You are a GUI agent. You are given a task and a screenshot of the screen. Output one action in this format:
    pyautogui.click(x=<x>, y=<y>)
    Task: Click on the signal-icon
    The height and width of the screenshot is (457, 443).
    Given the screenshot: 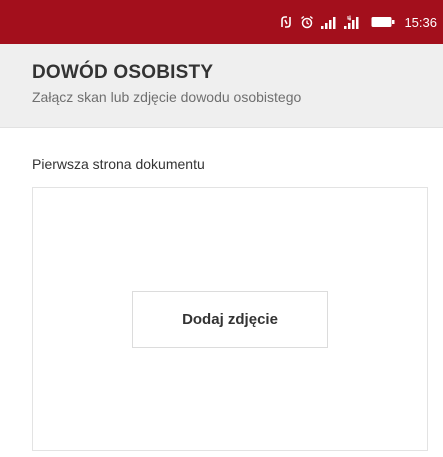 What is the action you would take?
    pyautogui.click(x=329, y=22)
    